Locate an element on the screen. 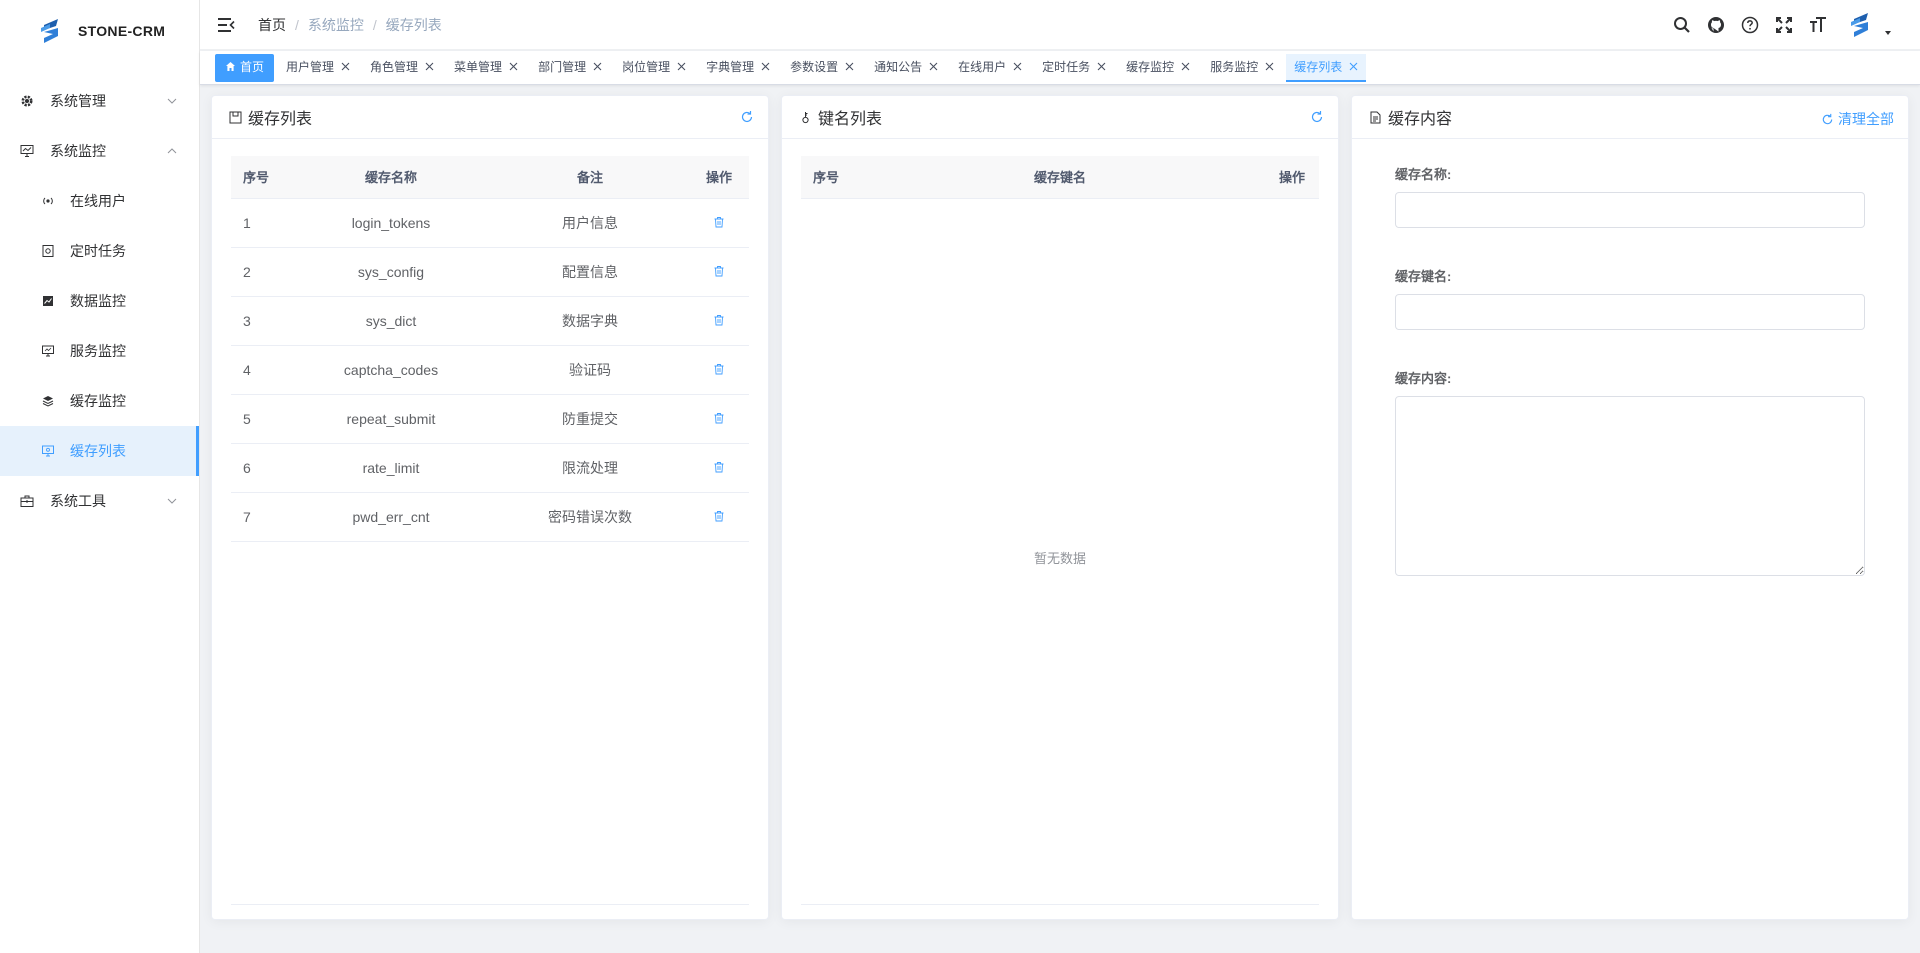 This screenshot has width=1920, height=953. sidebar-item-cache-list: 缓存列表 is located at coordinates (99, 451).